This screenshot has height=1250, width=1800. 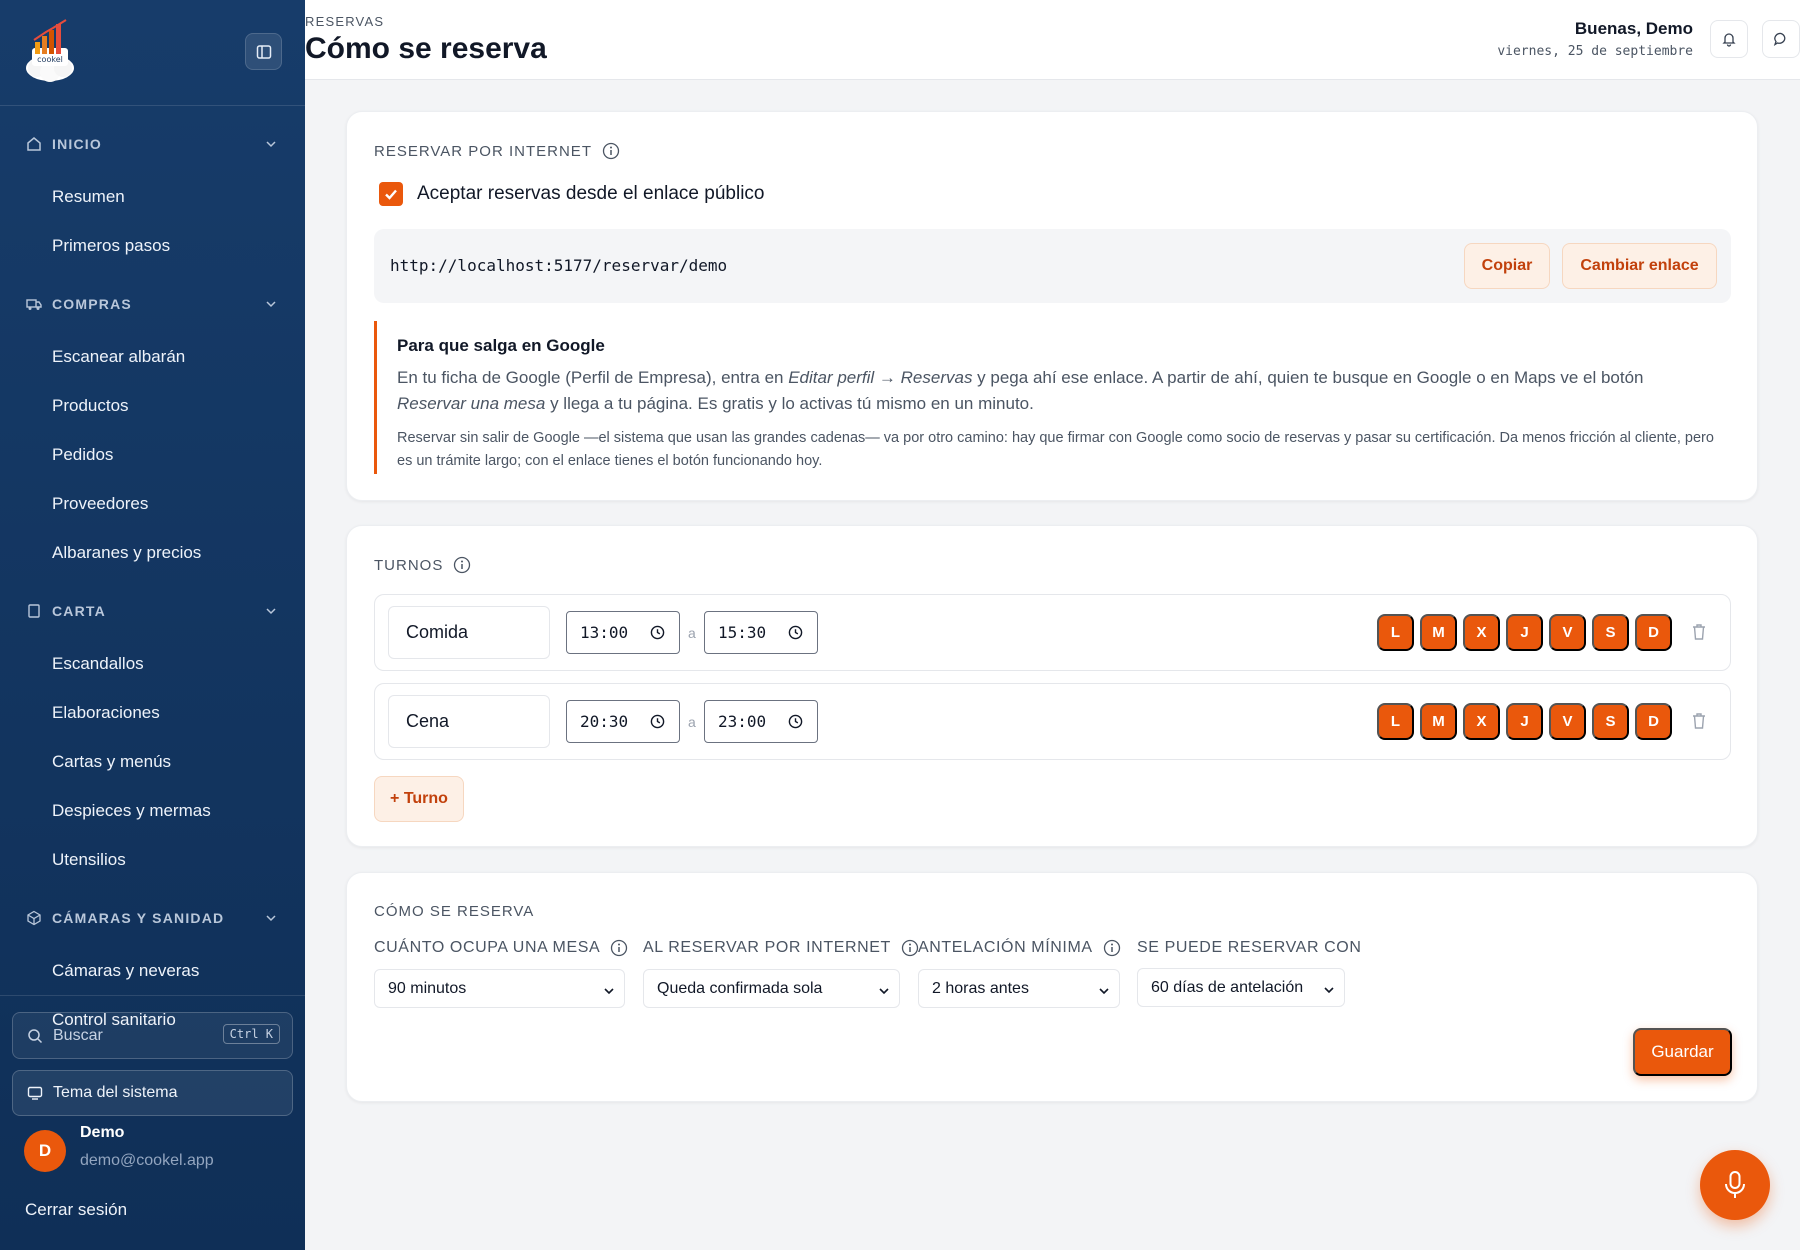 I want to click on shift-row: Comida 13:00 a 15:30 L M X J V S D, so click(x=1052, y=632).